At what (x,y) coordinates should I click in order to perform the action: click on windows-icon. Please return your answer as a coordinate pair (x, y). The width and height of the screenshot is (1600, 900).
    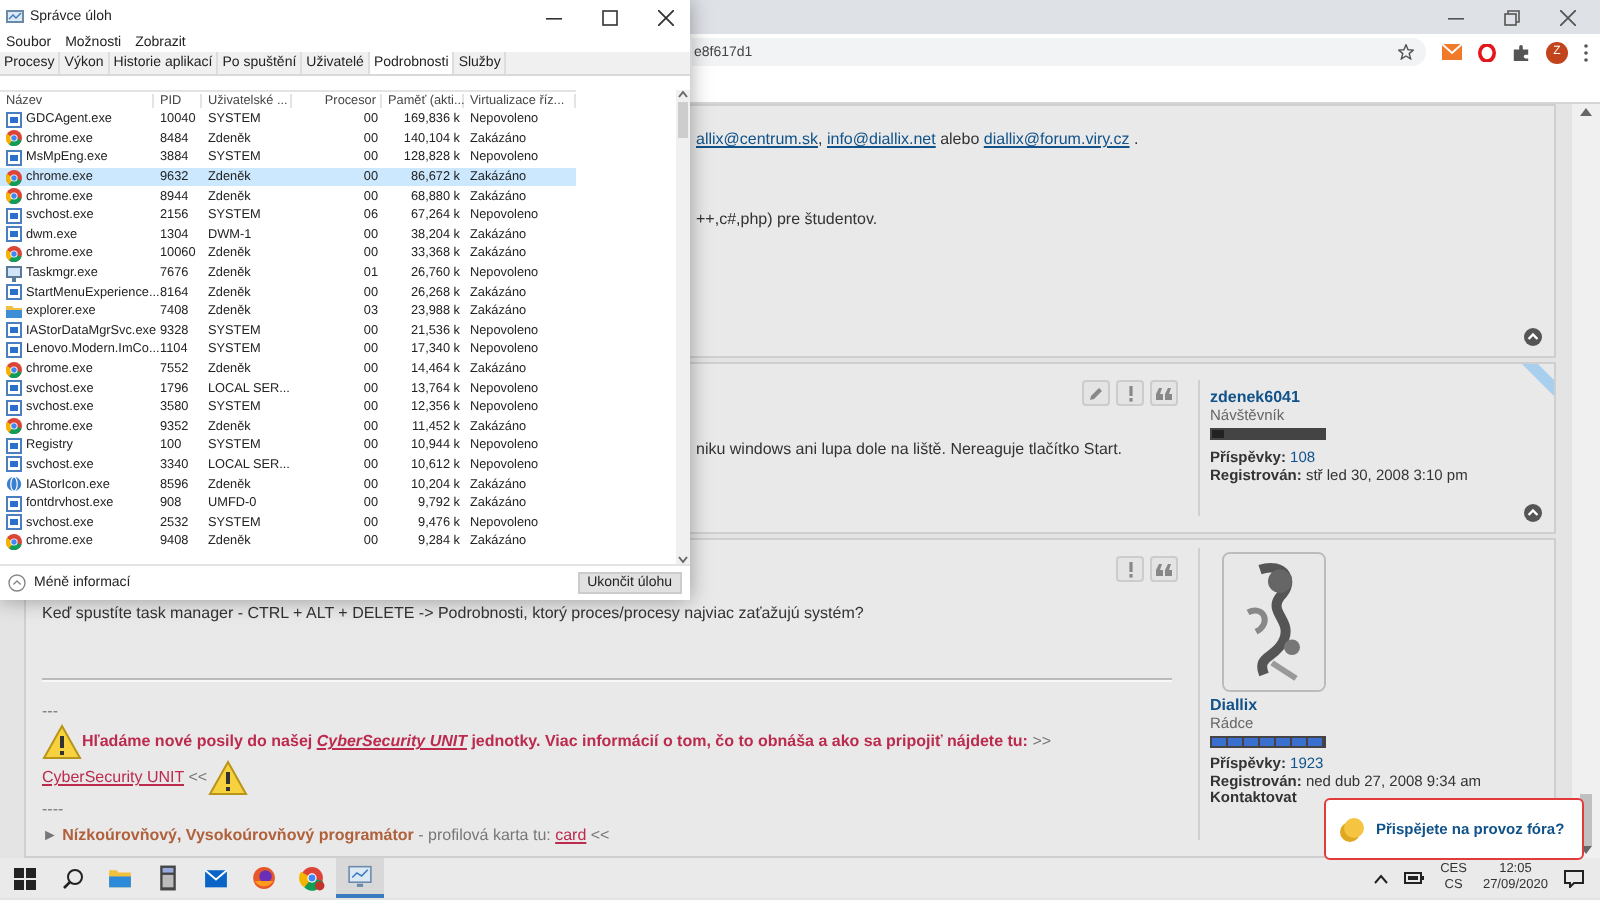
    Looking at the image, I should click on (24, 878).